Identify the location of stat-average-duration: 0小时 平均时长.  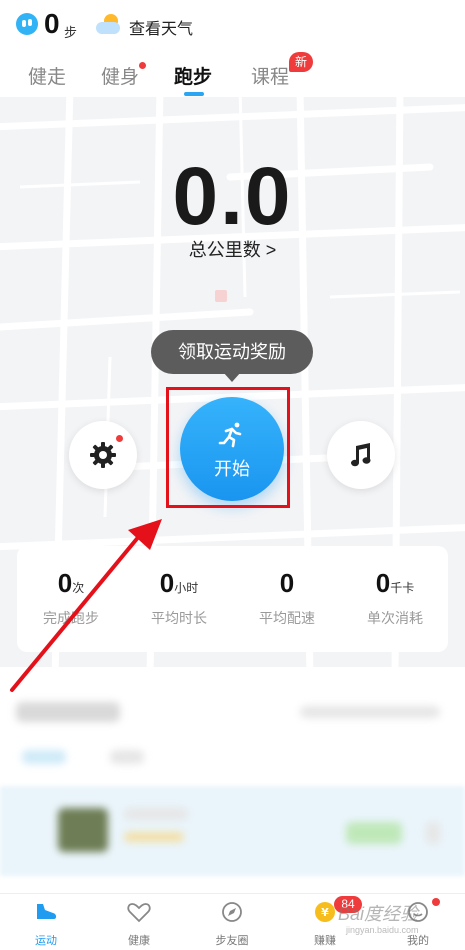
(179, 597).